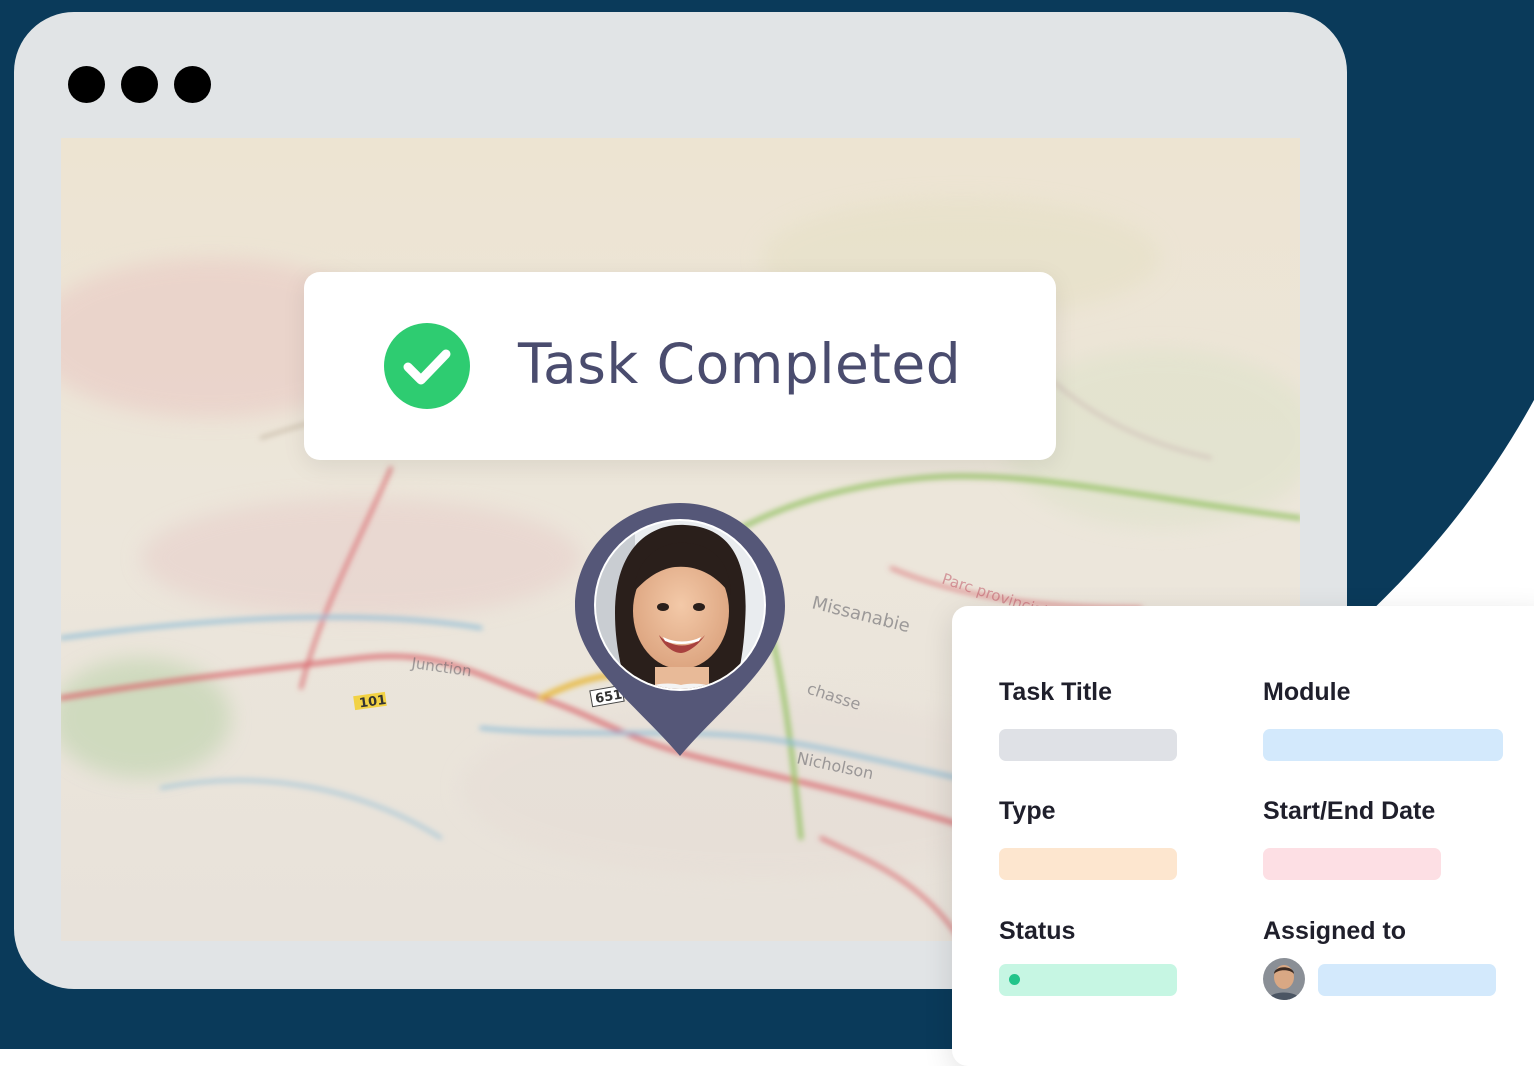 The image size is (1534, 1066). I want to click on start-end-date-field, so click(1352, 864).